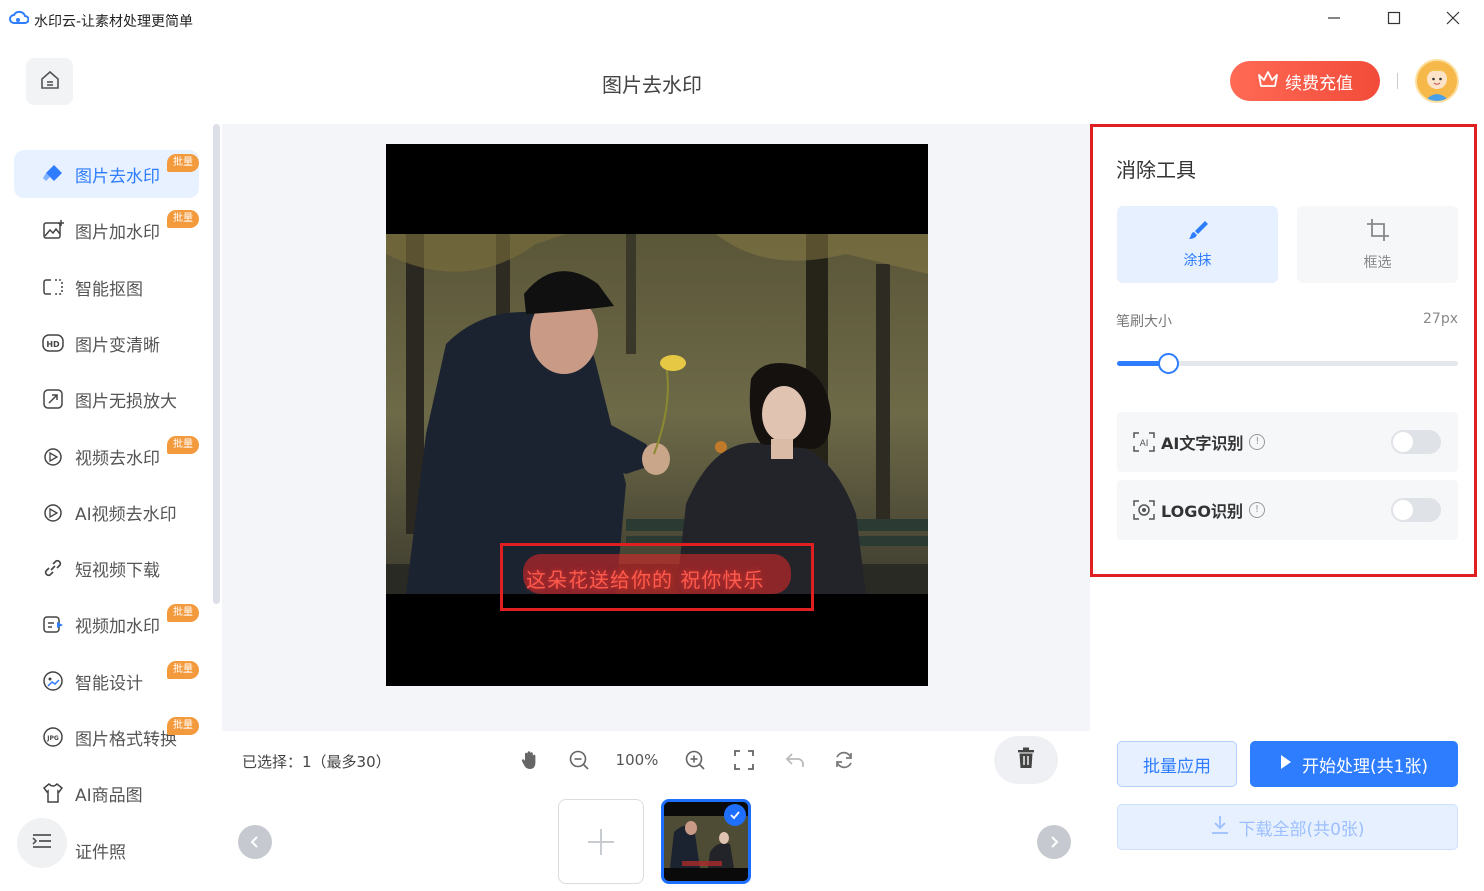 The width and height of the screenshot is (1484, 891). I want to click on download-all-label: 下载全部(共0张), so click(1301, 829).